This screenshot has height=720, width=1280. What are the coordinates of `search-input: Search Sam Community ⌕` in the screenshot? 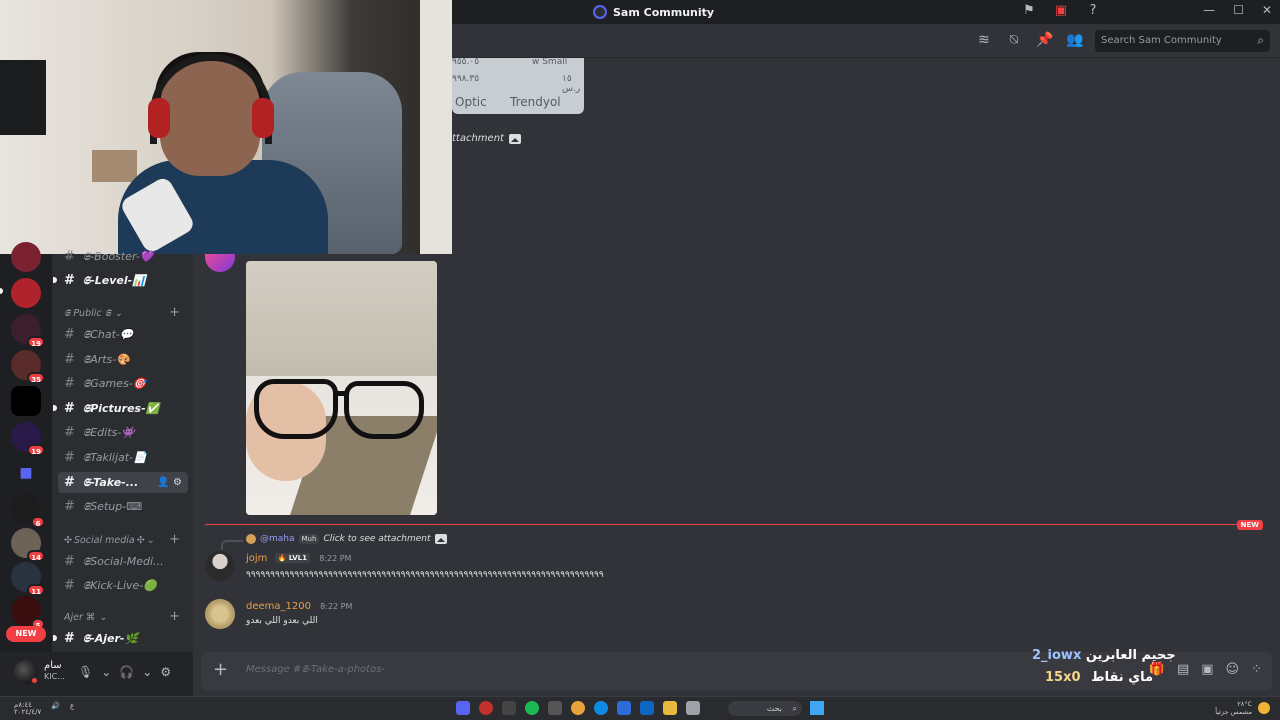 It's located at (1182, 41).